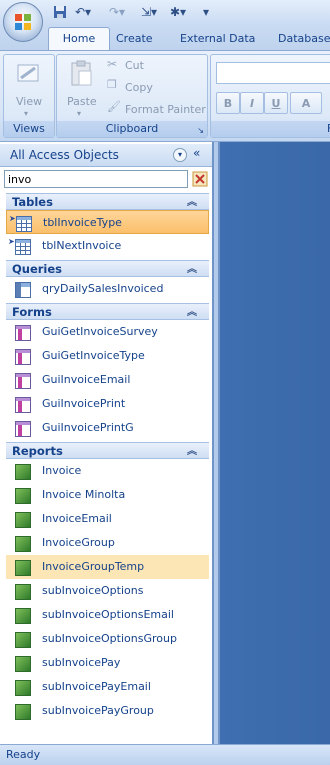  I want to click on nav-pane-title: All Access Objects, so click(64, 155).